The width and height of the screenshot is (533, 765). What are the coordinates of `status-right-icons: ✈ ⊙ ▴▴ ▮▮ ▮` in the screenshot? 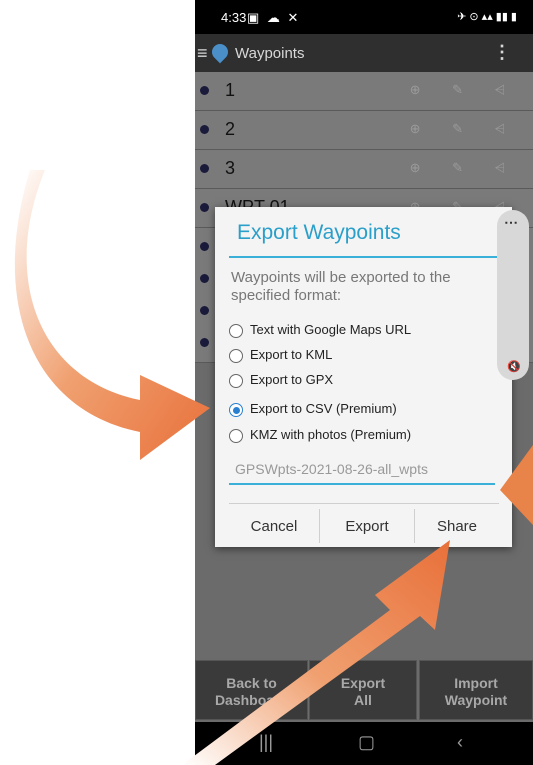 It's located at (487, 17).